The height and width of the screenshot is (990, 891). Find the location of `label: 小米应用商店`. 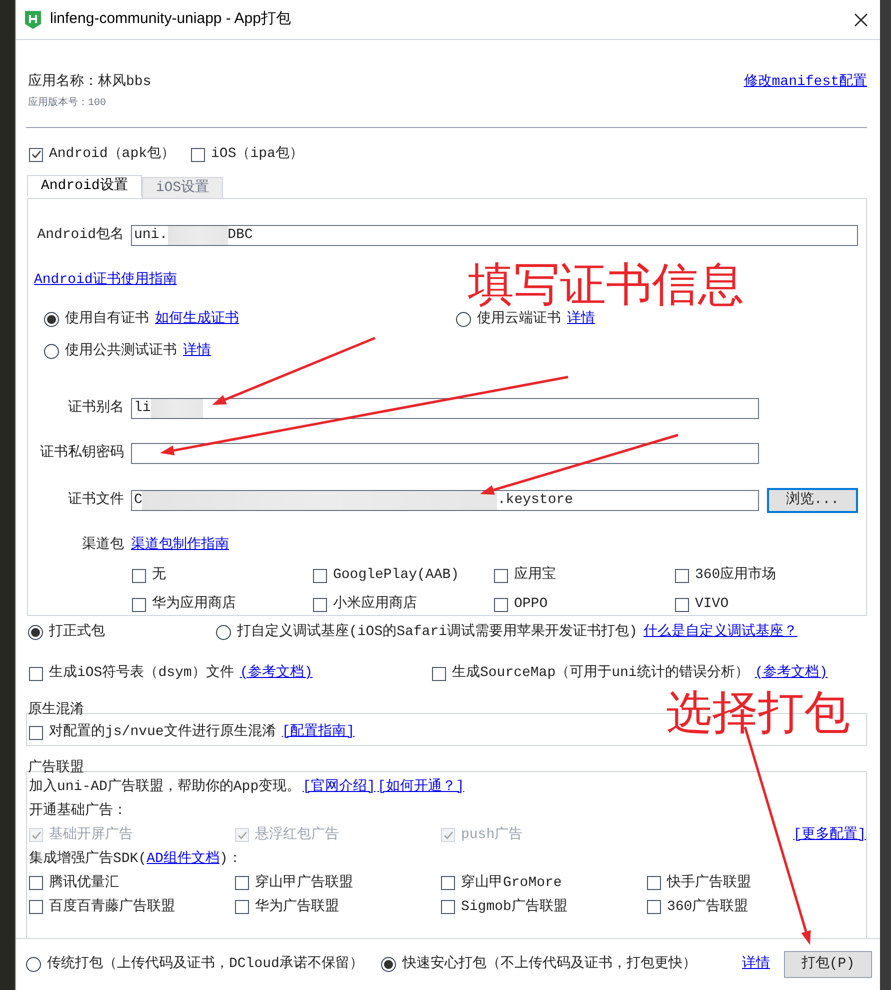

label: 小米应用商店 is located at coordinates (375, 604).